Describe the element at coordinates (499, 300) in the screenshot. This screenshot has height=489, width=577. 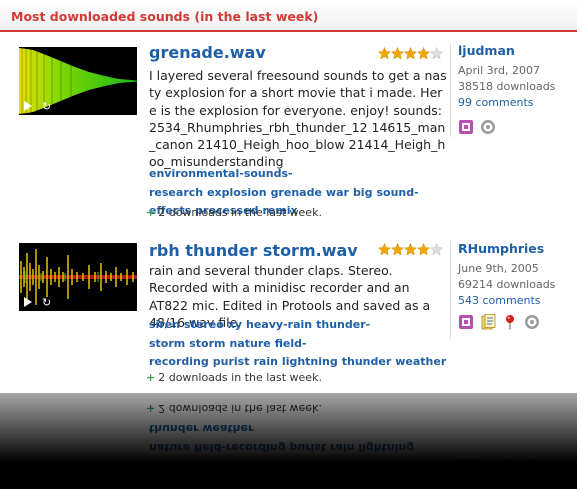
I see `comments-link: 543 comments` at that location.